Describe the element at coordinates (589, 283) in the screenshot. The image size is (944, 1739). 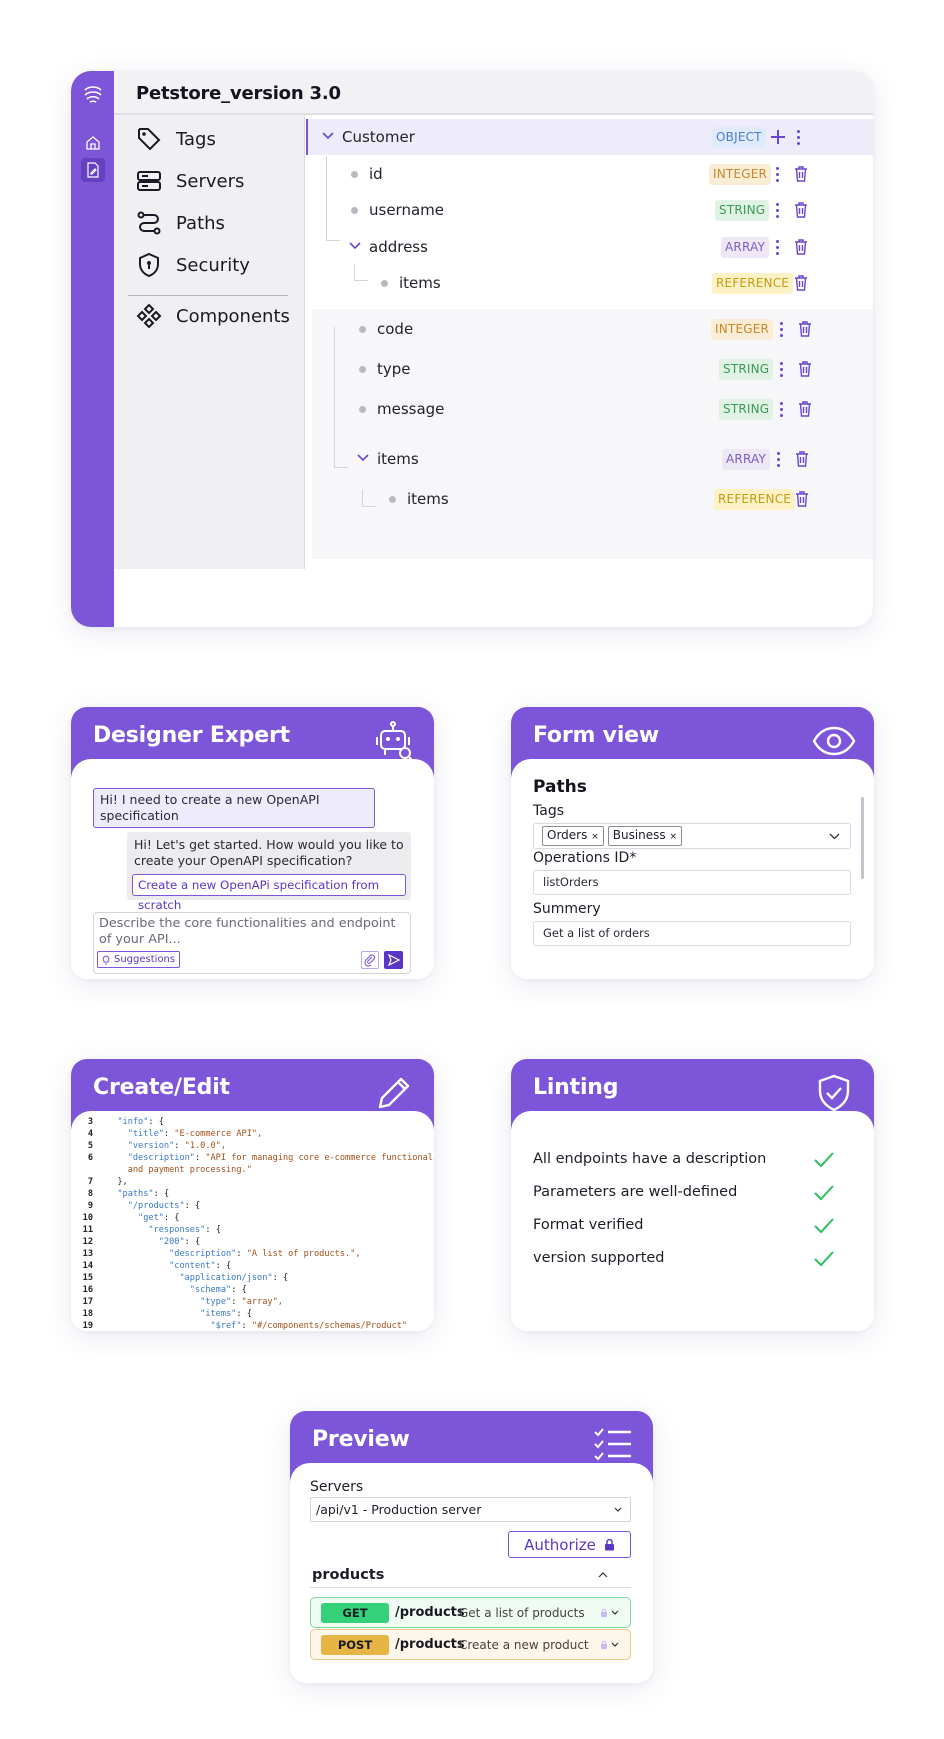
I see `tree-row-items: items REFERENCE` at that location.